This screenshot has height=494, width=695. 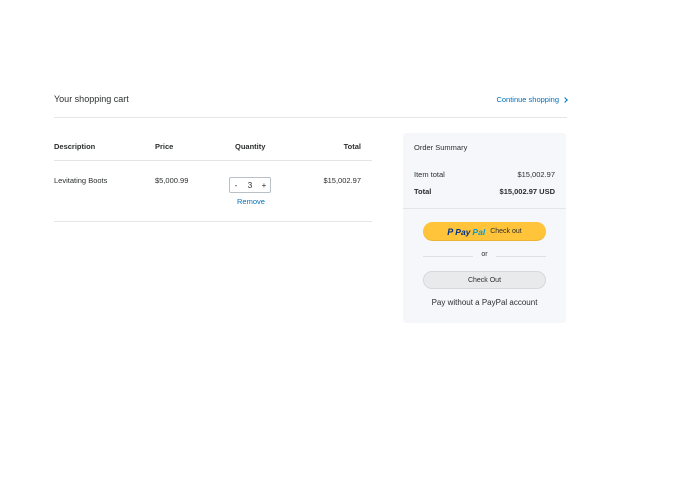 What do you see at coordinates (81, 180) in the screenshot?
I see `item-description: Levitating Boots` at bounding box center [81, 180].